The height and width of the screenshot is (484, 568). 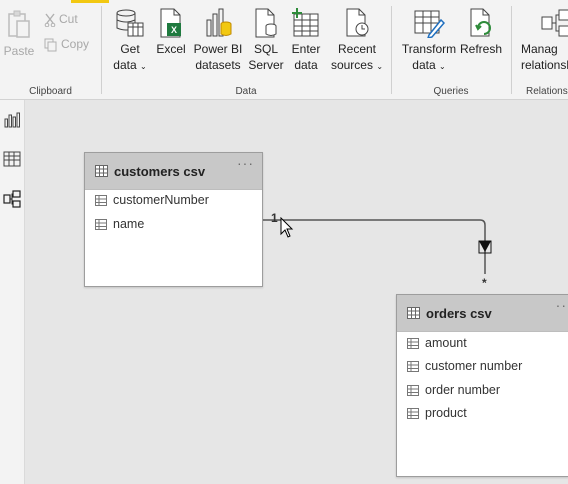 I want to click on enter-data-table-icon, so click(x=305, y=22).